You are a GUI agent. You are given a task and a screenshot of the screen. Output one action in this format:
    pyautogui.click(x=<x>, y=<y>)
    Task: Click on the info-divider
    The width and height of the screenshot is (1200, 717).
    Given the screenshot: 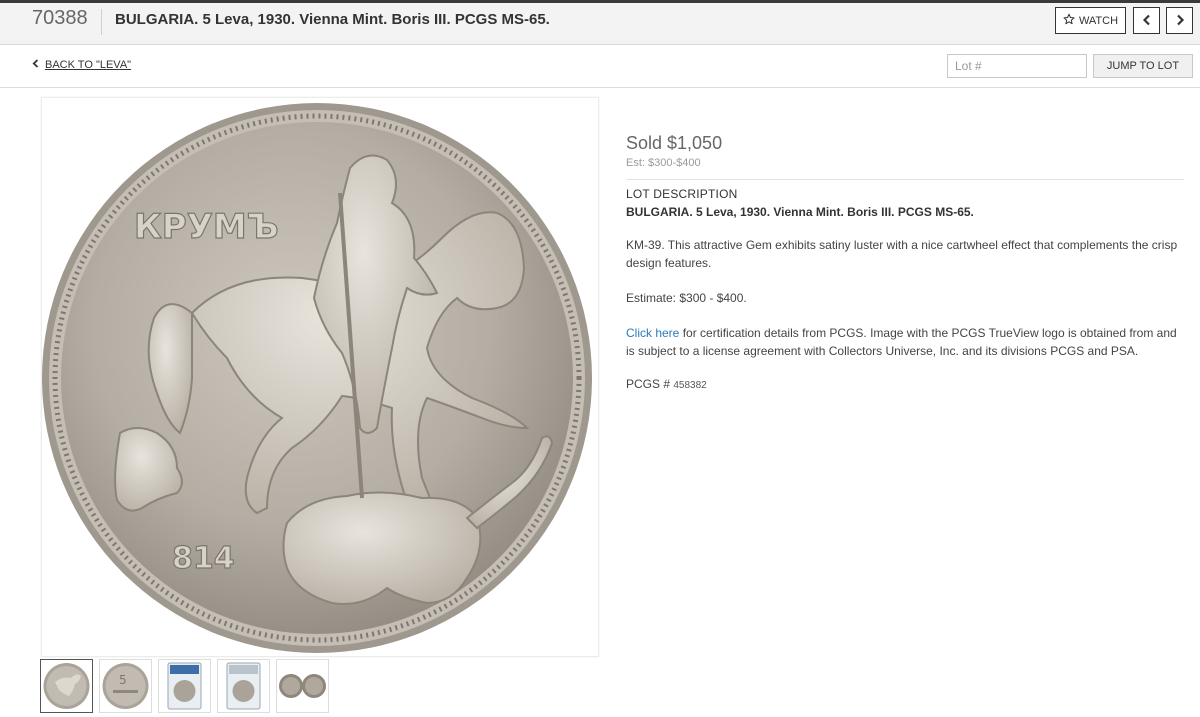 What is the action you would take?
    pyautogui.click(x=905, y=179)
    